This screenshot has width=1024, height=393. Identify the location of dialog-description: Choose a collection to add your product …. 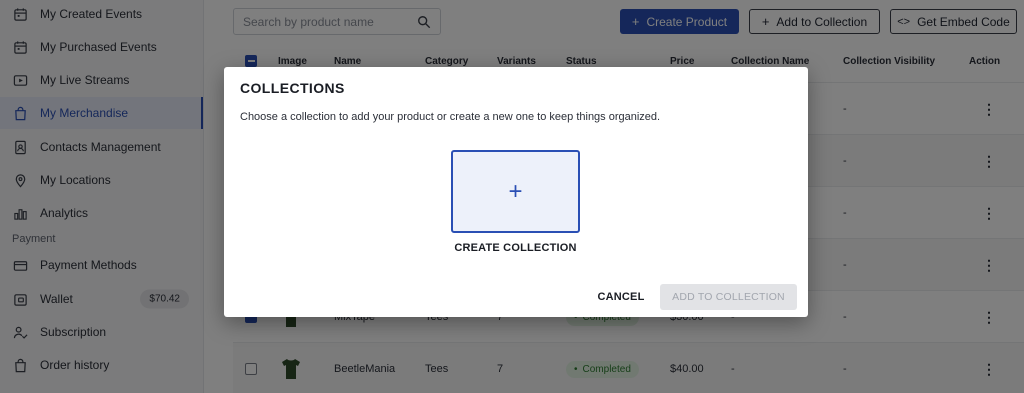
(450, 117).